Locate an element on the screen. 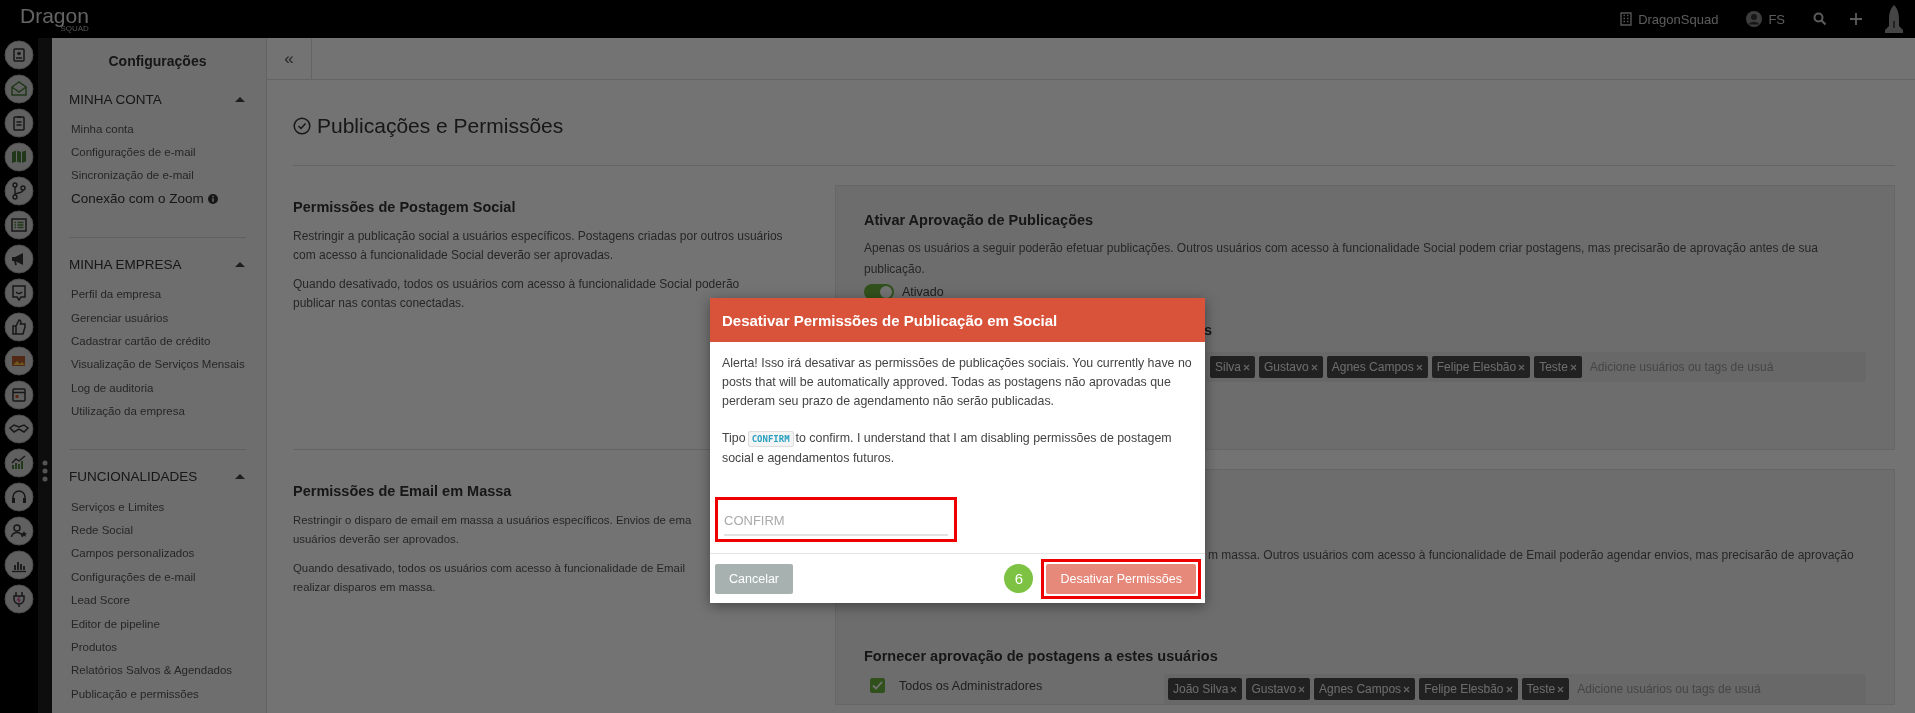 The width and height of the screenshot is (1915, 713). section-title: Permissões de Postagem Social is located at coordinates (405, 207).